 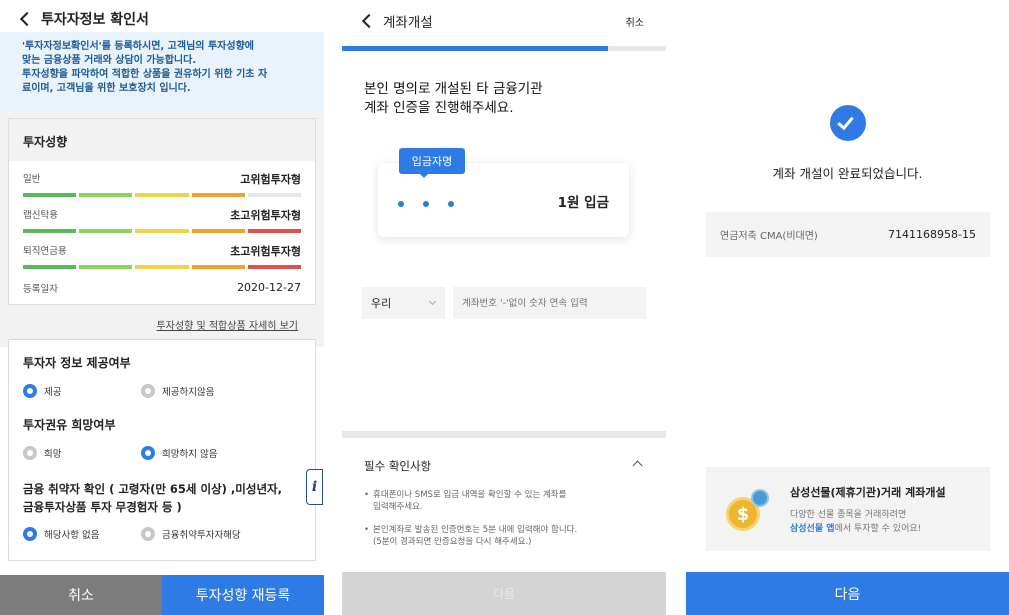 I want to click on tooltip-arrow, so click(x=424, y=175).